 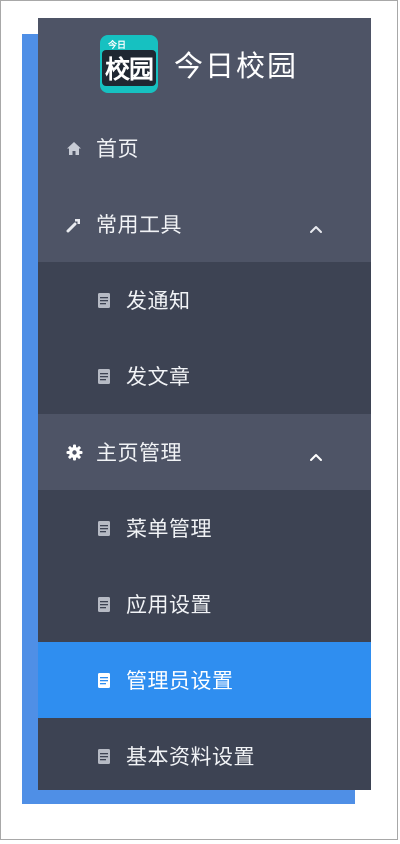 What do you see at coordinates (204, 452) in the screenshot?
I see `menu-group-homepage-management: 主页管理` at bounding box center [204, 452].